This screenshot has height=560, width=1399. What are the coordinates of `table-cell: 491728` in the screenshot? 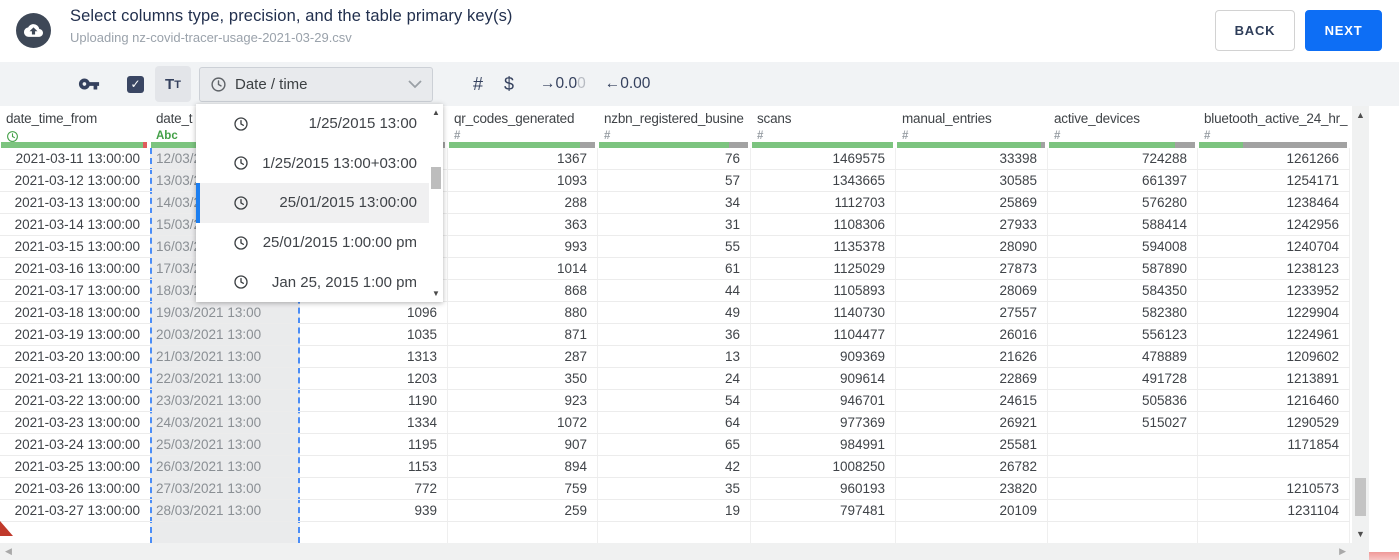 It's located at (1123, 378).